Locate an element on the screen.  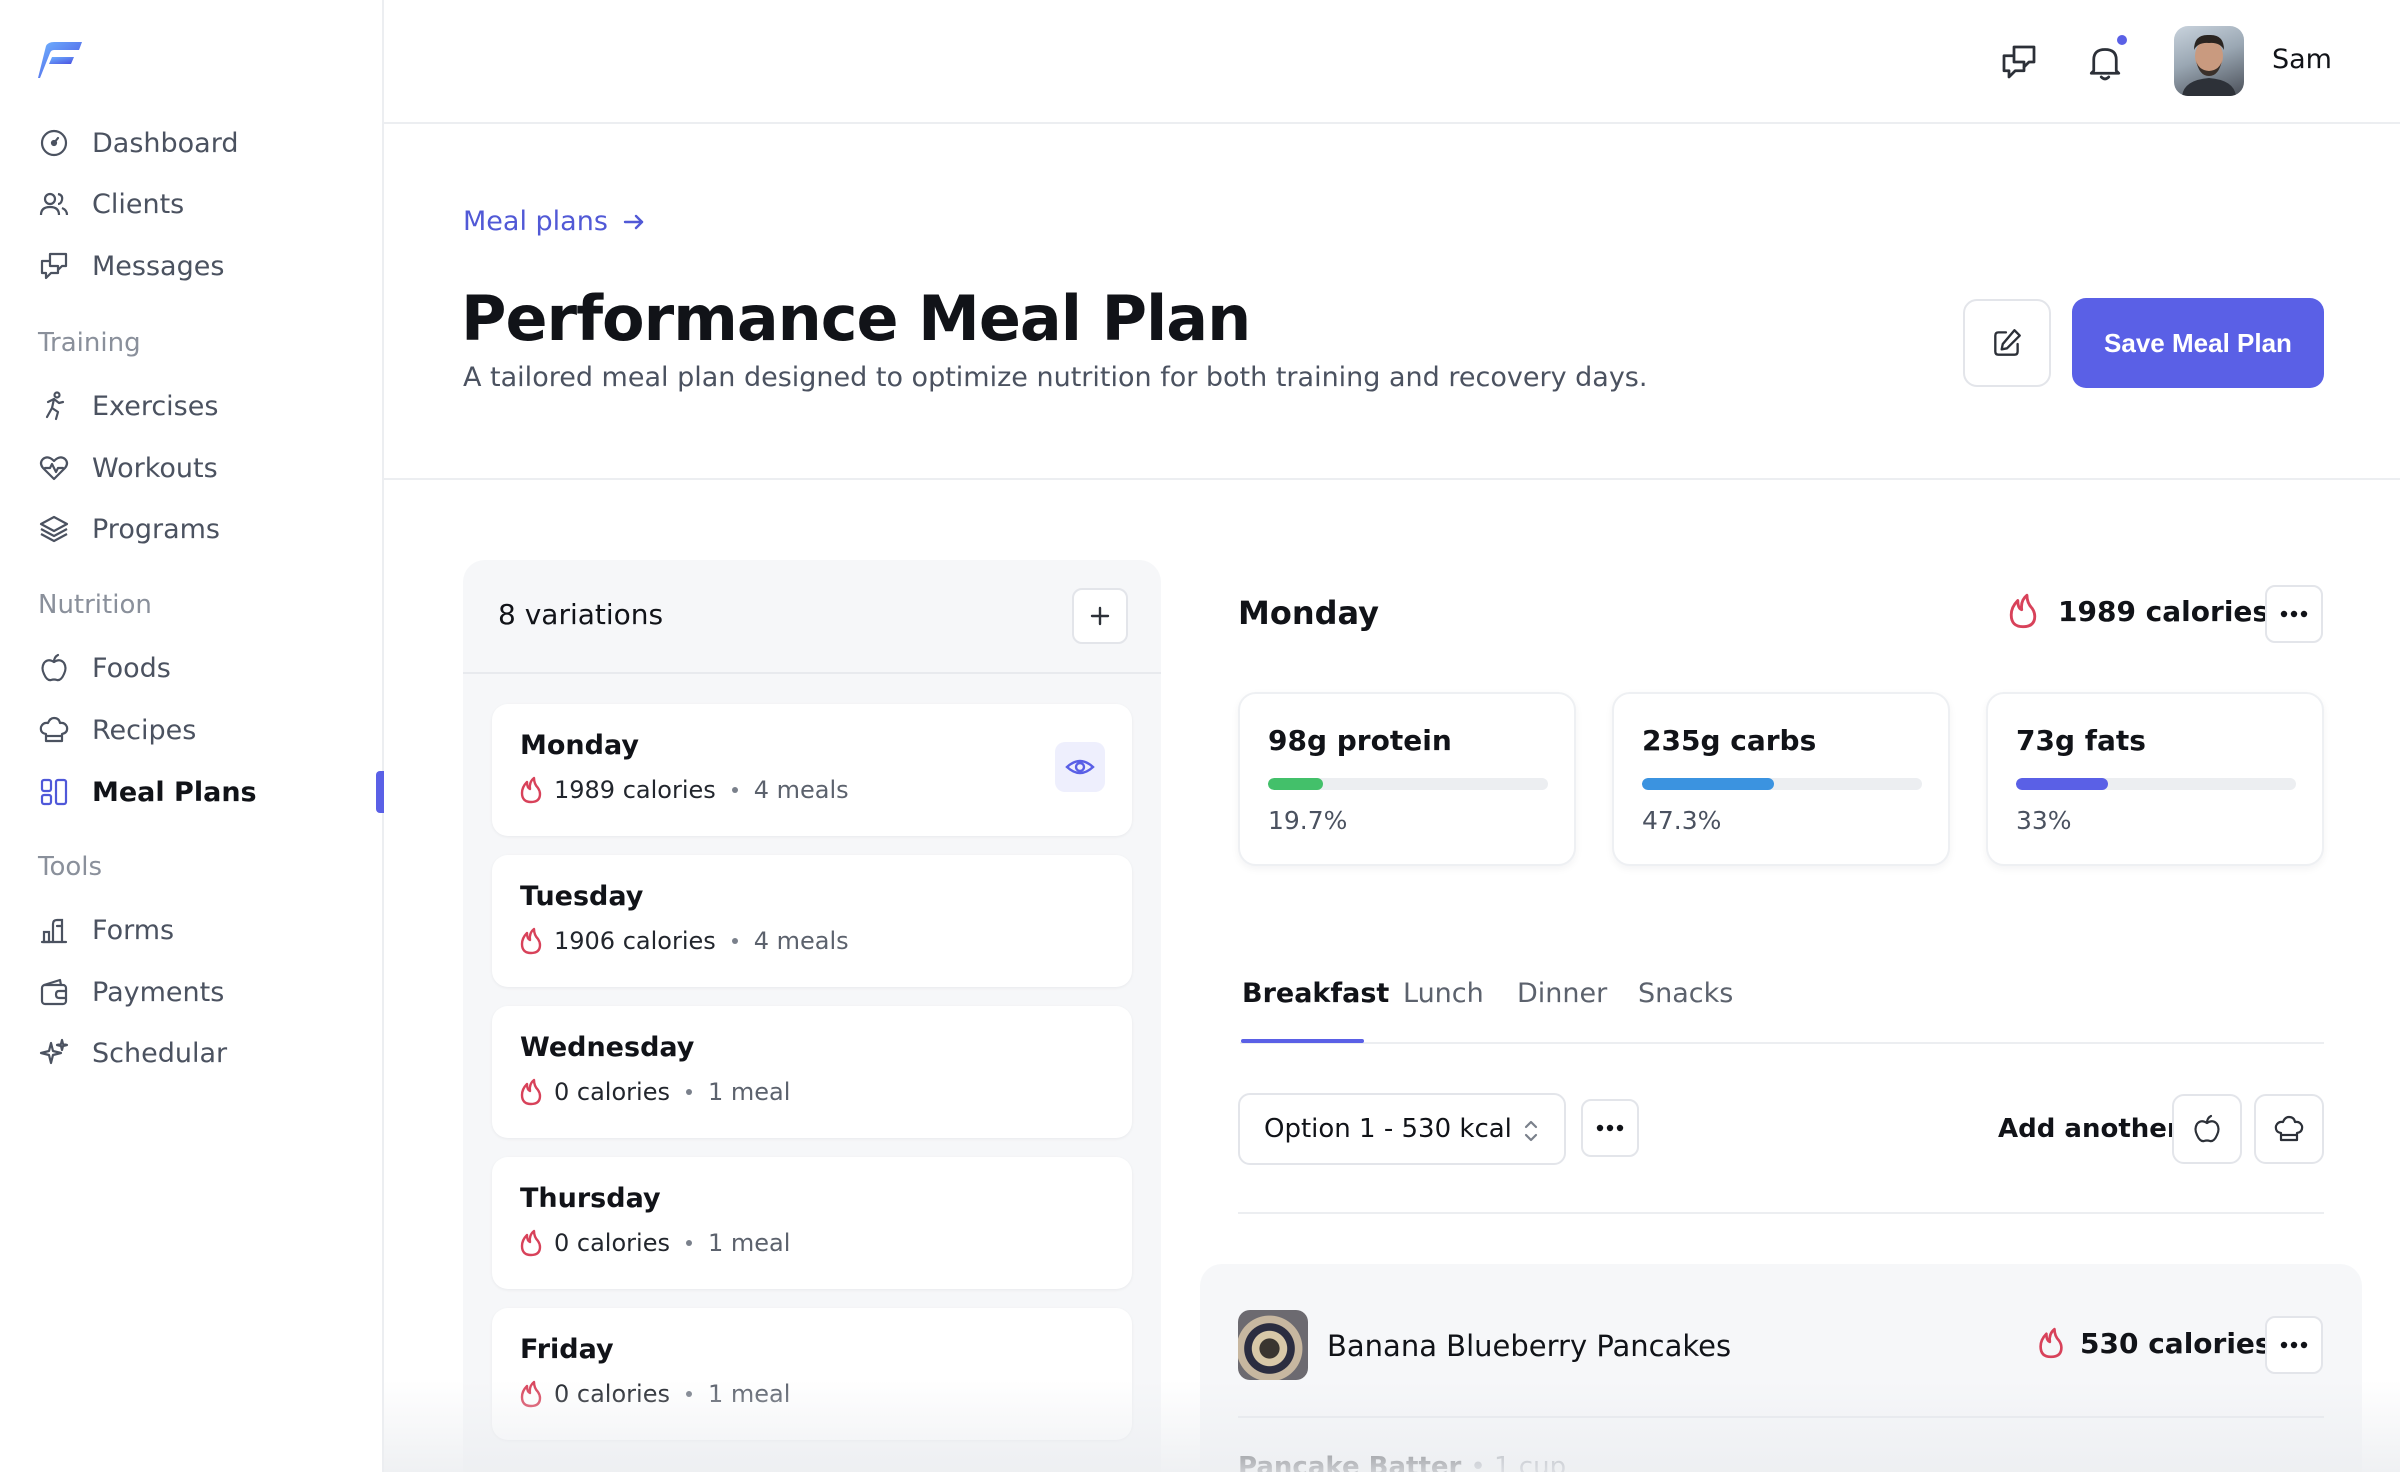
add-food-button is located at coordinates (2207, 1129).